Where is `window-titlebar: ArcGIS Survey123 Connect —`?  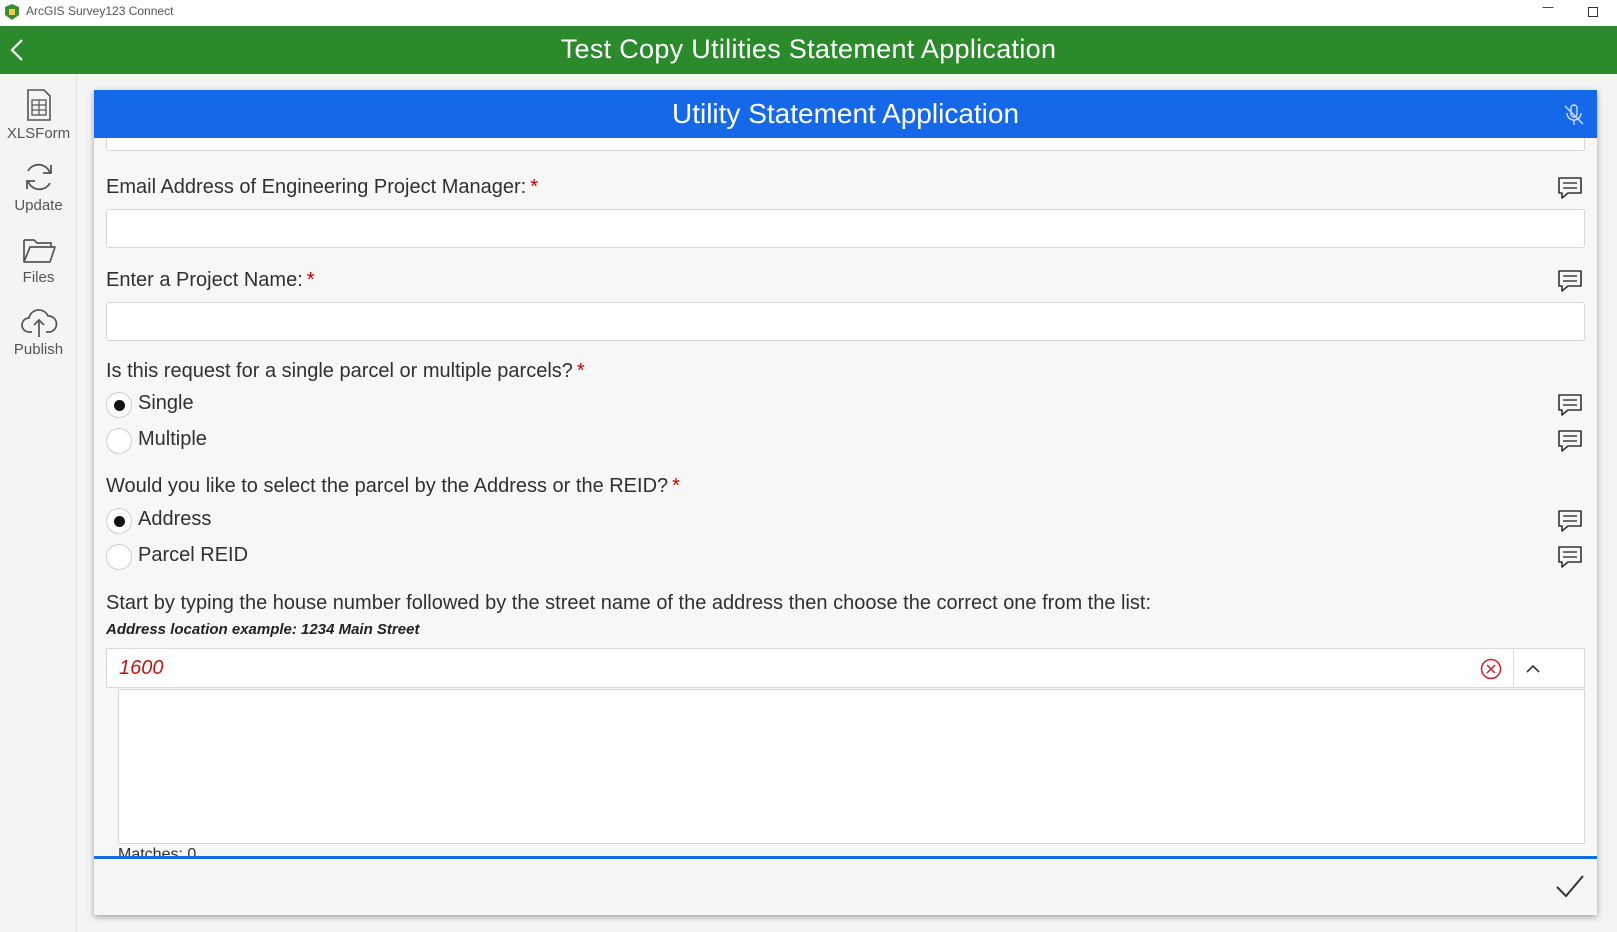
window-titlebar: ArcGIS Survey123 Connect — is located at coordinates (808, 12).